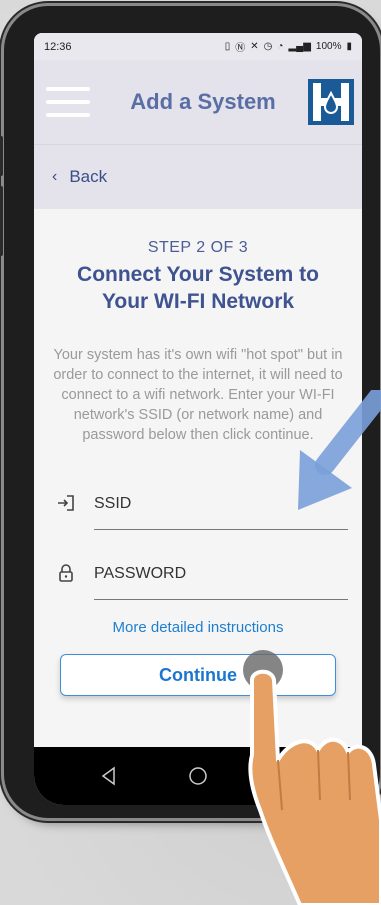 This screenshot has height=905, width=381. What do you see at coordinates (109, 776) in the screenshot?
I see `nav-back-icon` at bounding box center [109, 776].